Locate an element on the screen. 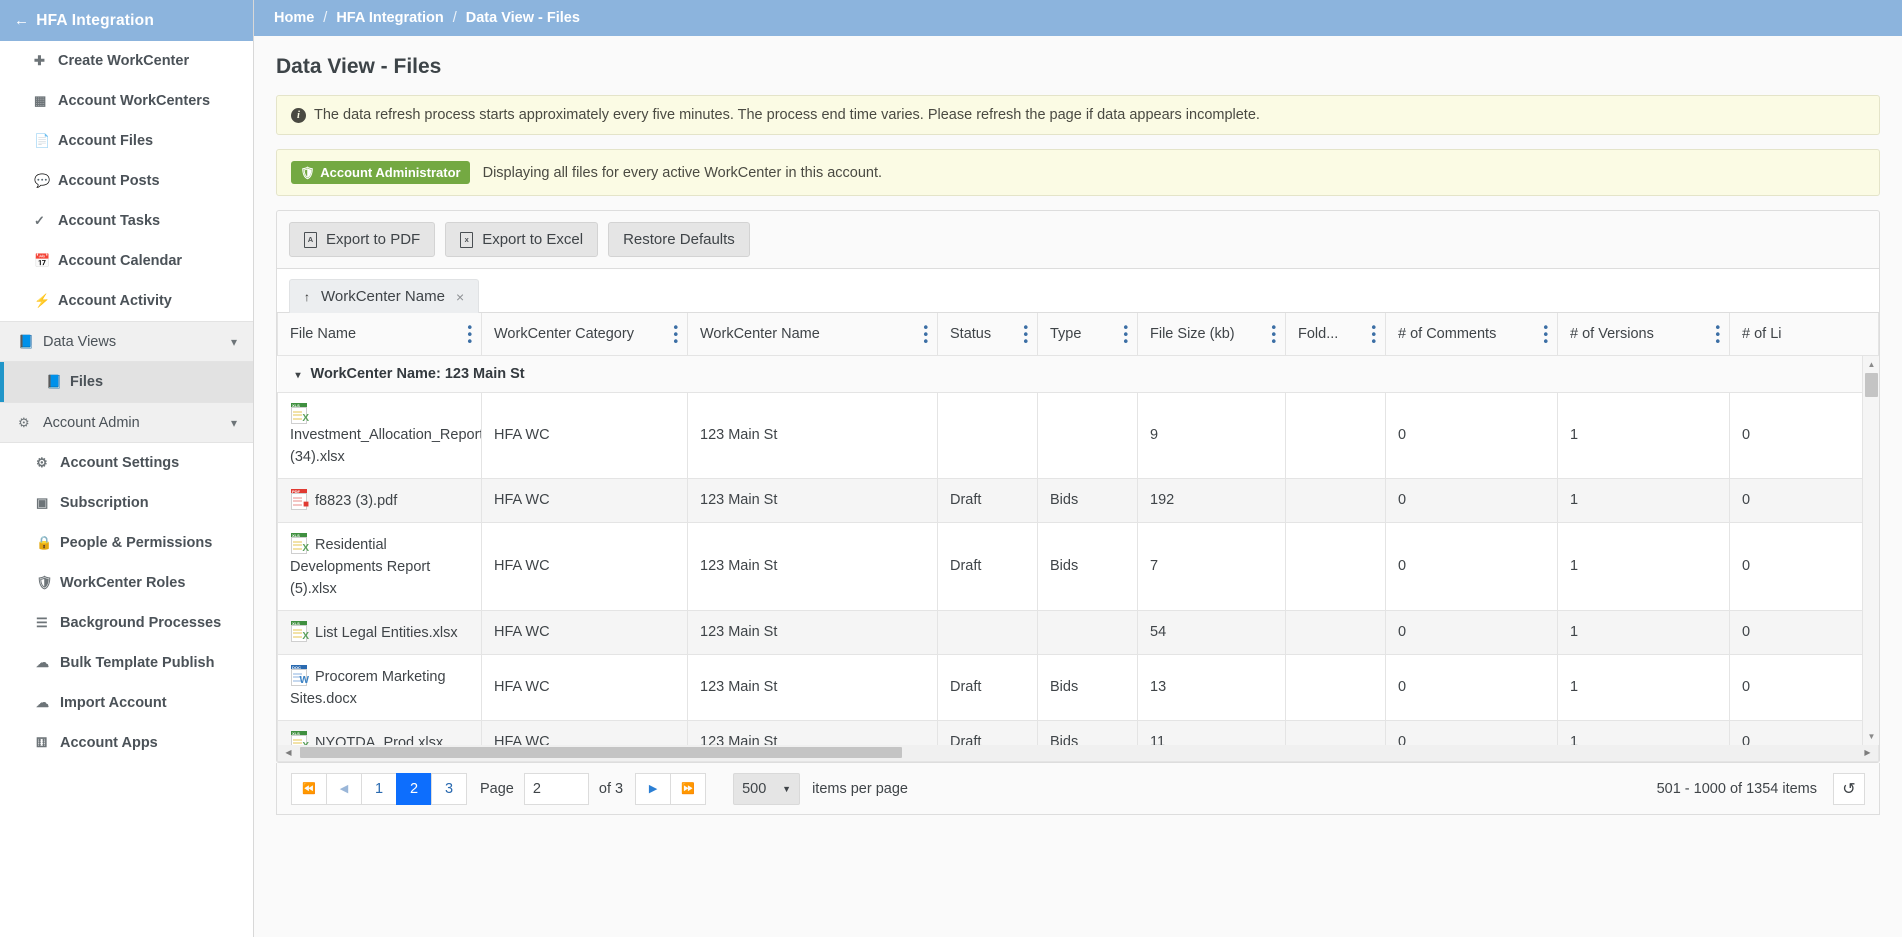 This screenshot has width=1902, height=937. sidebar-item-create-workcenter: ✚ Create WorkCenter is located at coordinates (126, 61).